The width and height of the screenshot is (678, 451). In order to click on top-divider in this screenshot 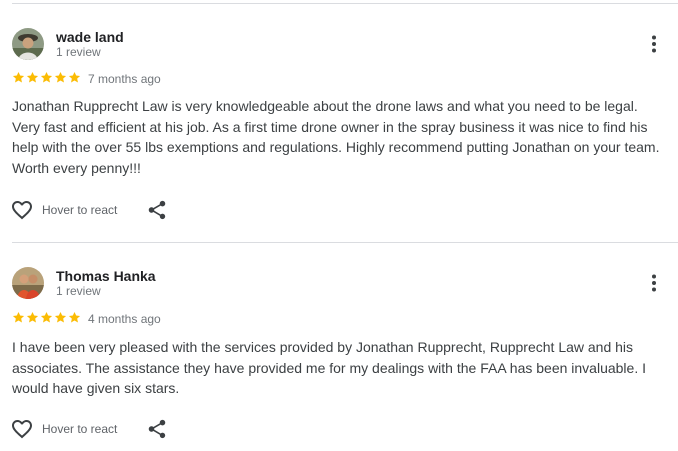, I will do `click(345, 3)`.